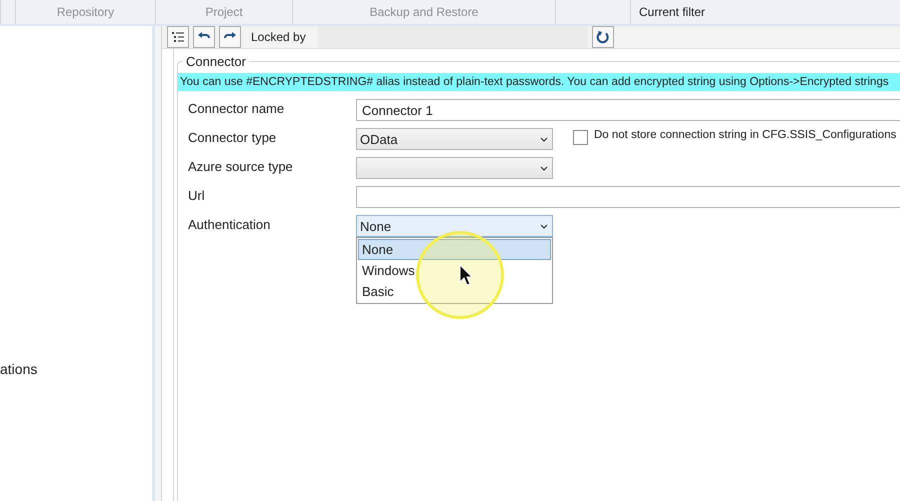  What do you see at coordinates (230, 37) in the screenshot?
I see `redo-button` at bounding box center [230, 37].